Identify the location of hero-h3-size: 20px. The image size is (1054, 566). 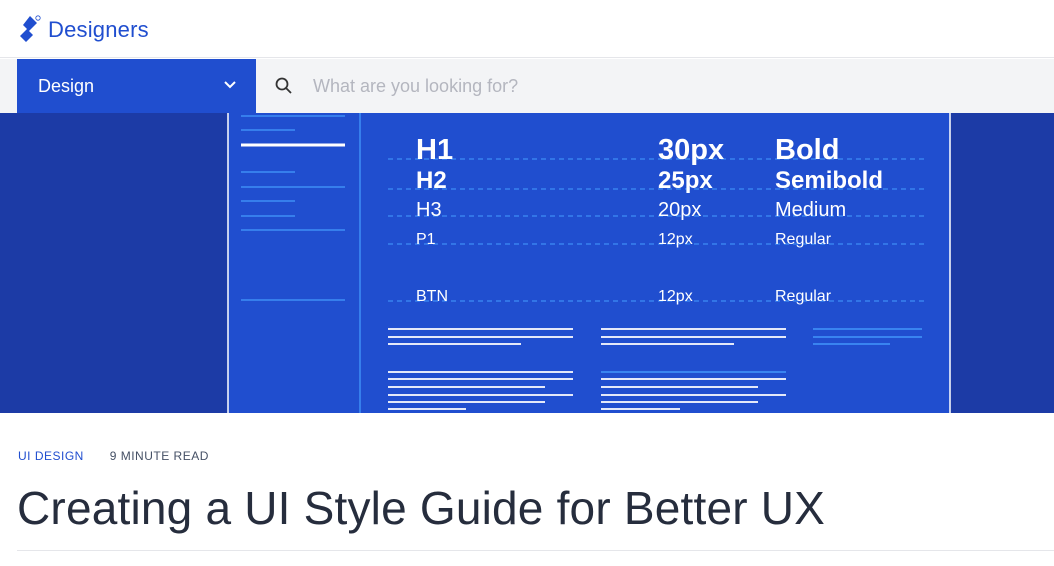
(679, 210).